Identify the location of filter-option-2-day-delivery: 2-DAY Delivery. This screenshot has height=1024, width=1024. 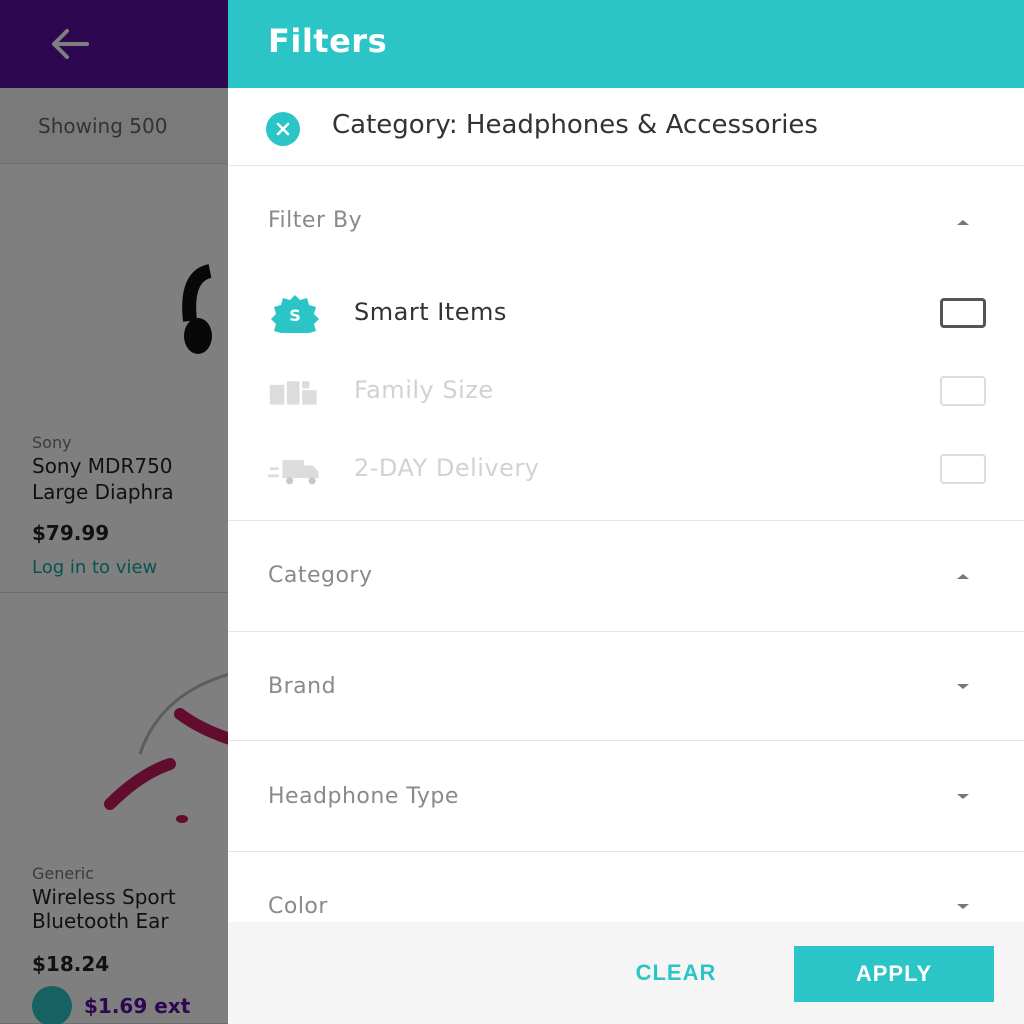
(626, 470).